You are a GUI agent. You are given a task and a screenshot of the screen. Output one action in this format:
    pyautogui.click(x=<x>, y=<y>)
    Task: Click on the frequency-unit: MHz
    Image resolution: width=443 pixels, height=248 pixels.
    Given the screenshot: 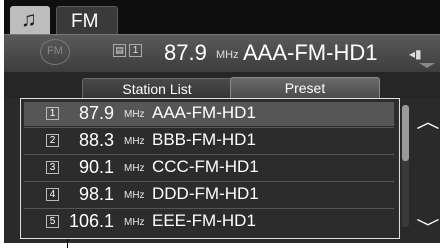 What is the action you would take?
    pyautogui.click(x=227, y=55)
    